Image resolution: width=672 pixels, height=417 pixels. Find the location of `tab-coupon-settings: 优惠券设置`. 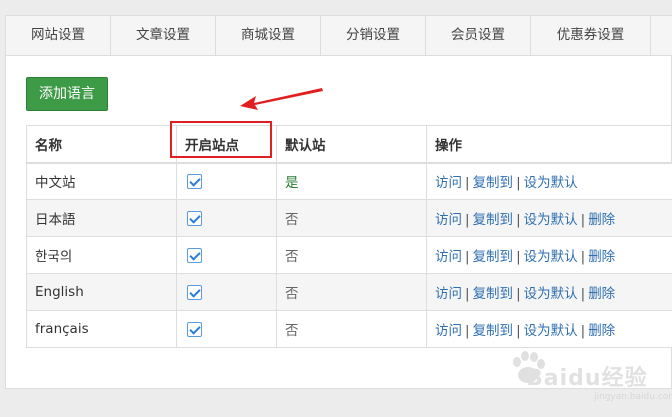

tab-coupon-settings: 优惠券设置 is located at coordinates (591, 35).